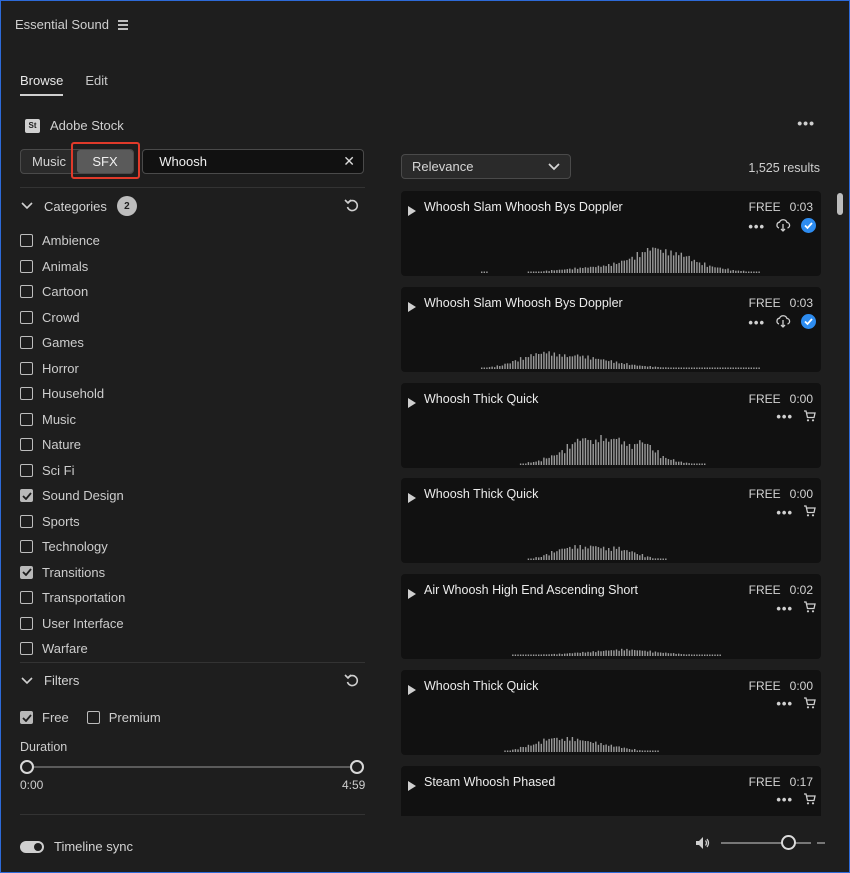 The image size is (850, 873). I want to click on categories-chevron-down-icon, so click(27, 206).